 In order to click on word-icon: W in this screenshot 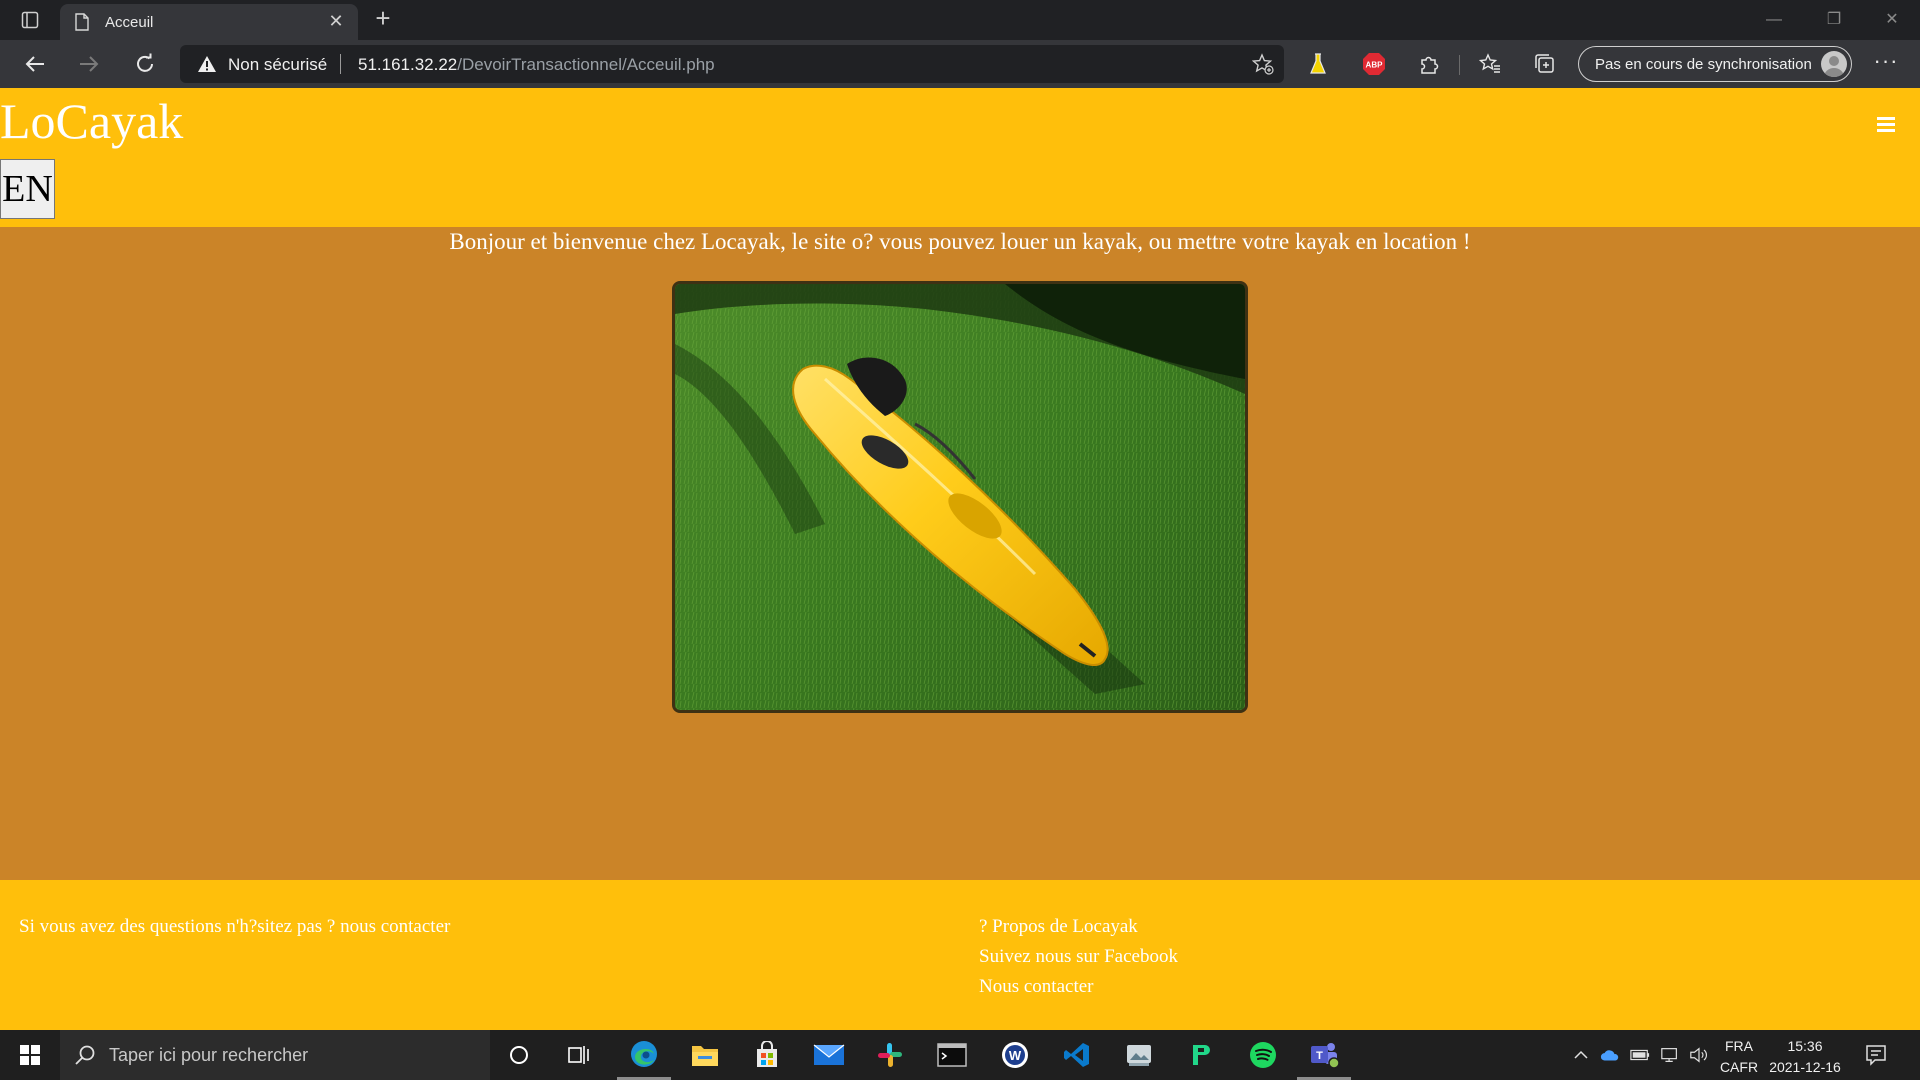, I will do `click(1015, 1055)`.